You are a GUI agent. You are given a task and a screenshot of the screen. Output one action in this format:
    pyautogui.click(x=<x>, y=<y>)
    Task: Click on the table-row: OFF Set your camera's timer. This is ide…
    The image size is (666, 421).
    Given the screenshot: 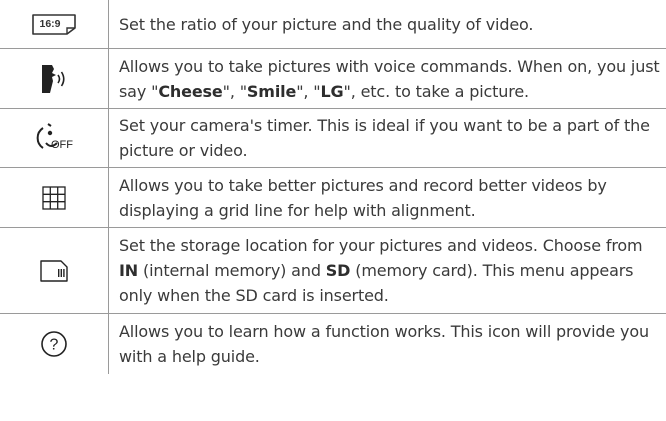 What is the action you would take?
    pyautogui.click(x=333, y=138)
    